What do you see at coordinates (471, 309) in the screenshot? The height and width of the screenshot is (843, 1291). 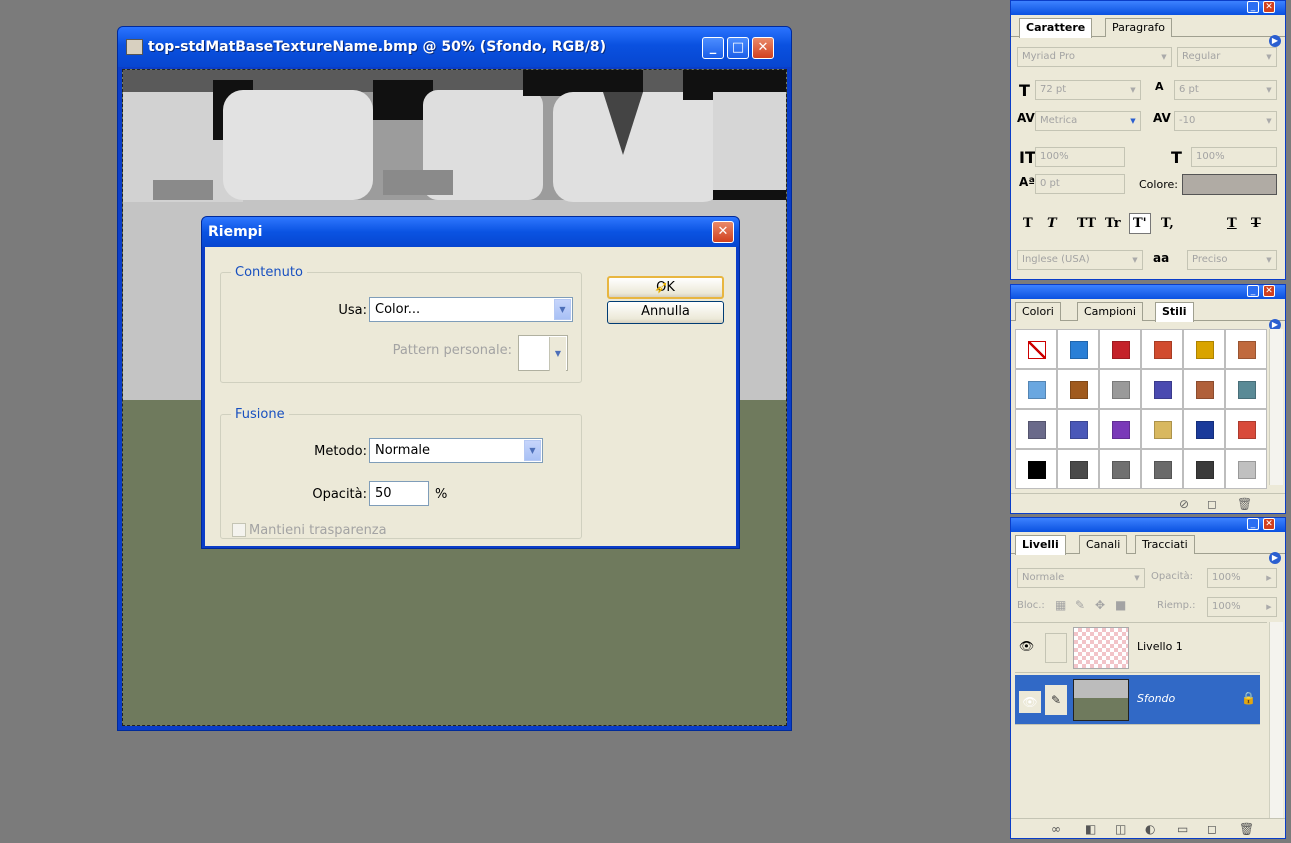 I see `usa-select: Color... ▼` at bounding box center [471, 309].